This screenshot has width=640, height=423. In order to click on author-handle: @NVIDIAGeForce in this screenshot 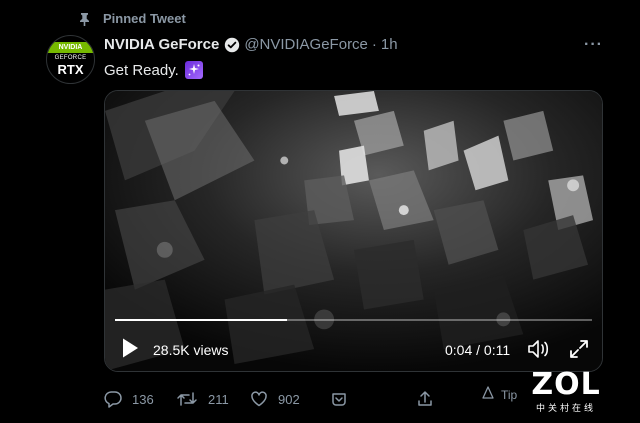, I will do `click(306, 44)`.